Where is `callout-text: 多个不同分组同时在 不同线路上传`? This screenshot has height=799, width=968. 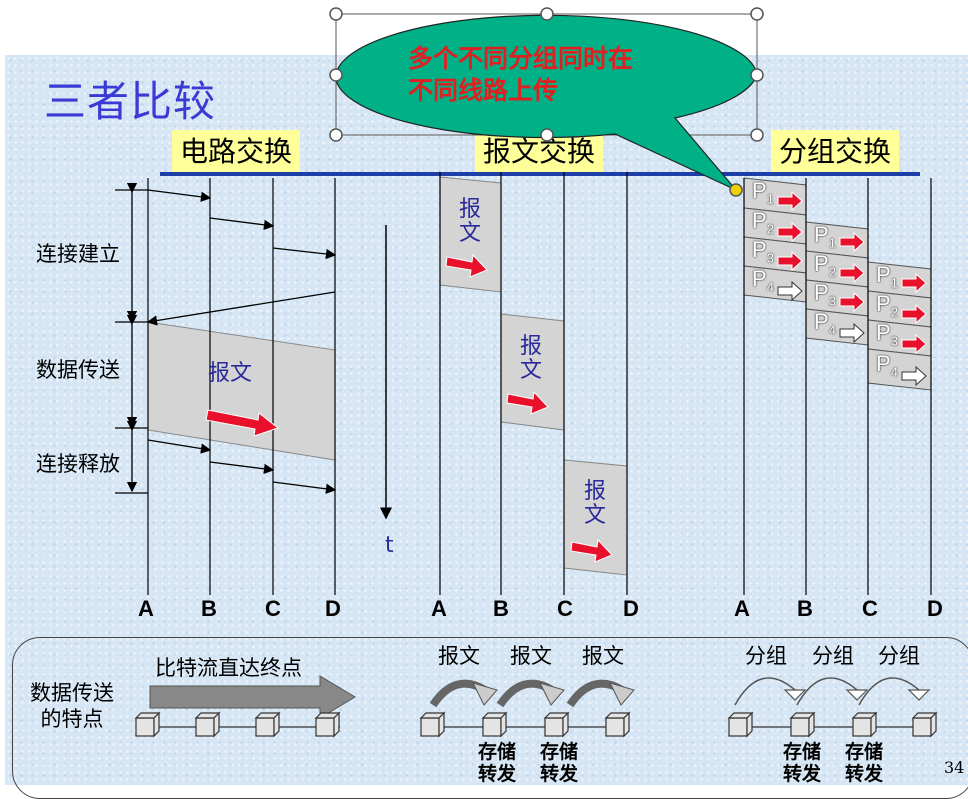 callout-text: 多个不同分组同时在 不同线路上传 is located at coordinates (521, 74).